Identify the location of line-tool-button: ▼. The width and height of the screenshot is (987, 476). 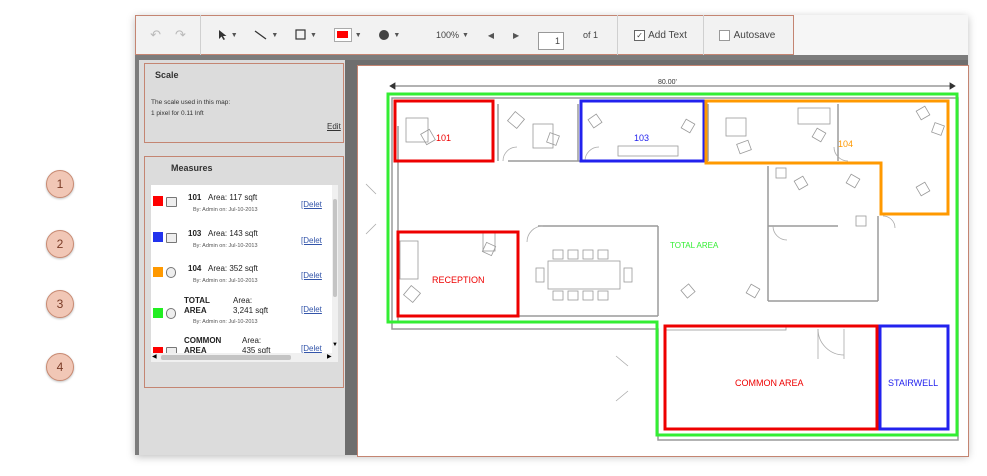
(266, 35).